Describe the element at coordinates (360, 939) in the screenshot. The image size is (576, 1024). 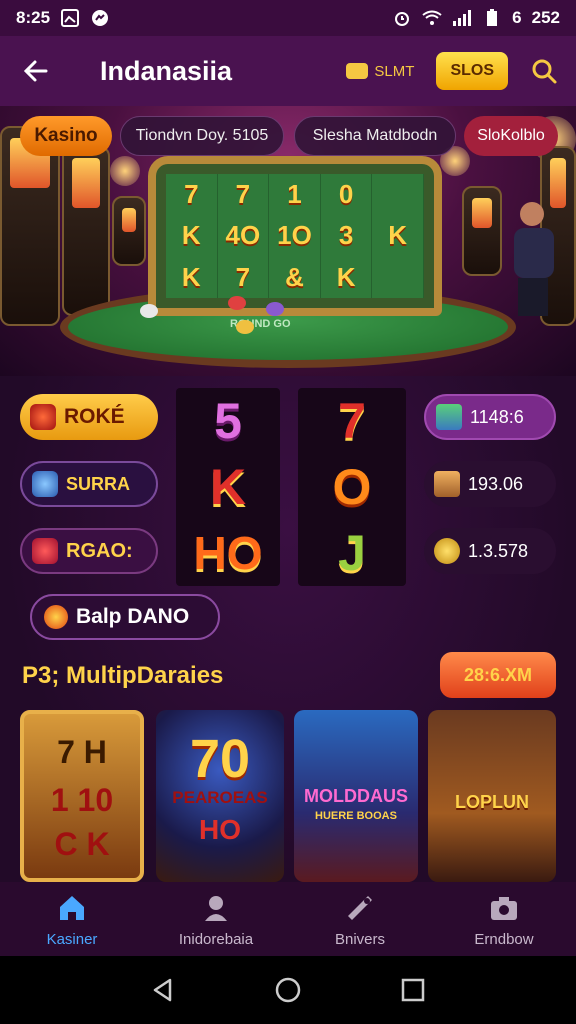
I see `nav-label: Bnivers` at that location.